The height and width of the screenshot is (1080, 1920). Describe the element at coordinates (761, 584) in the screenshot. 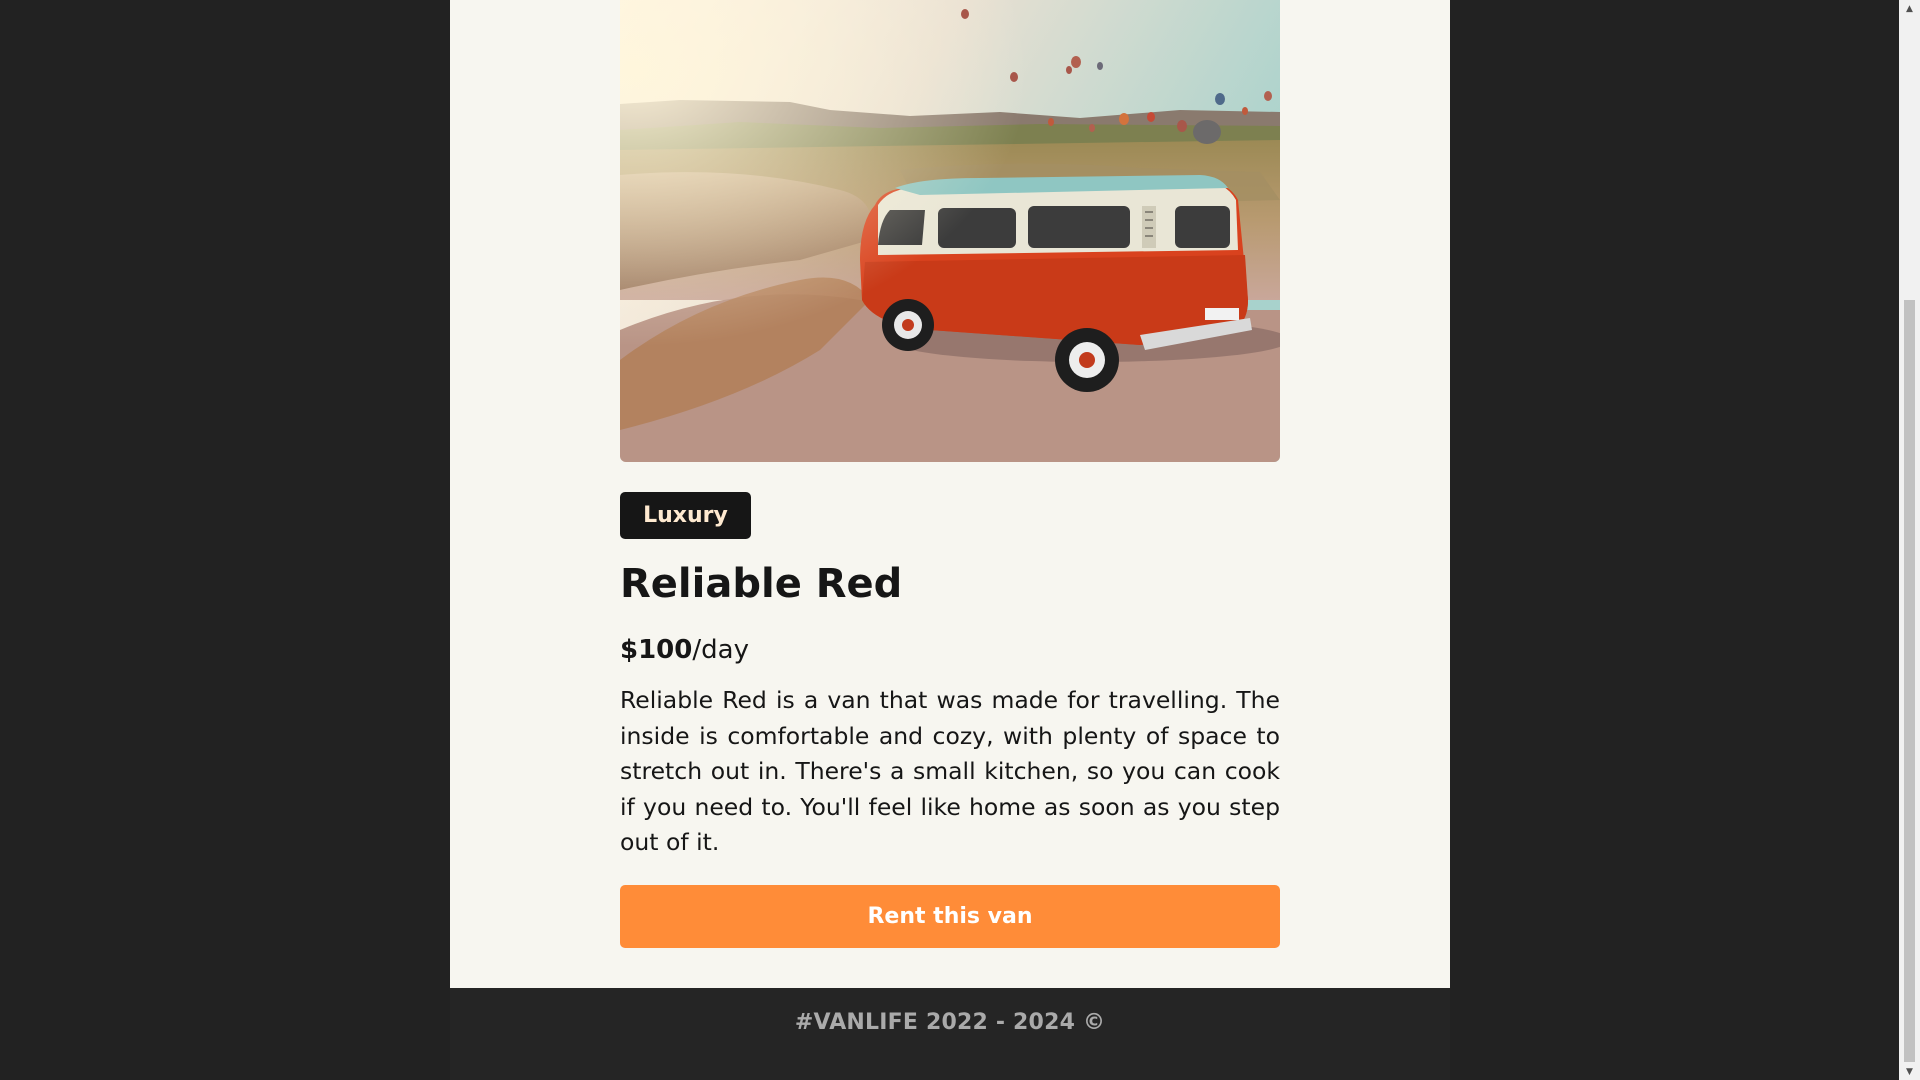

I see `van-name-heading: Reliable Red` at that location.